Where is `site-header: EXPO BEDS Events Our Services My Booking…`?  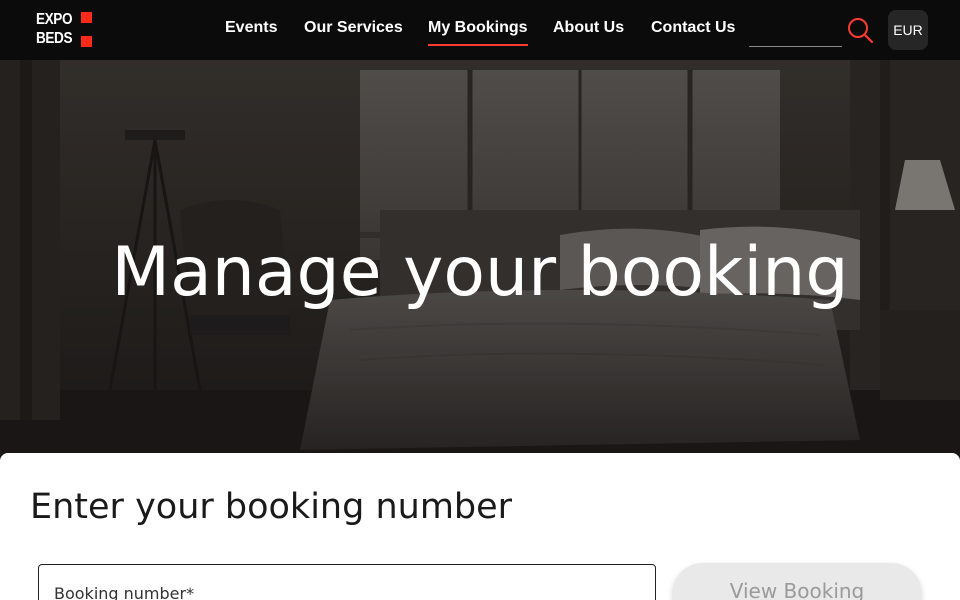 site-header: EXPO BEDS Events Our Services My Booking… is located at coordinates (480, 30).